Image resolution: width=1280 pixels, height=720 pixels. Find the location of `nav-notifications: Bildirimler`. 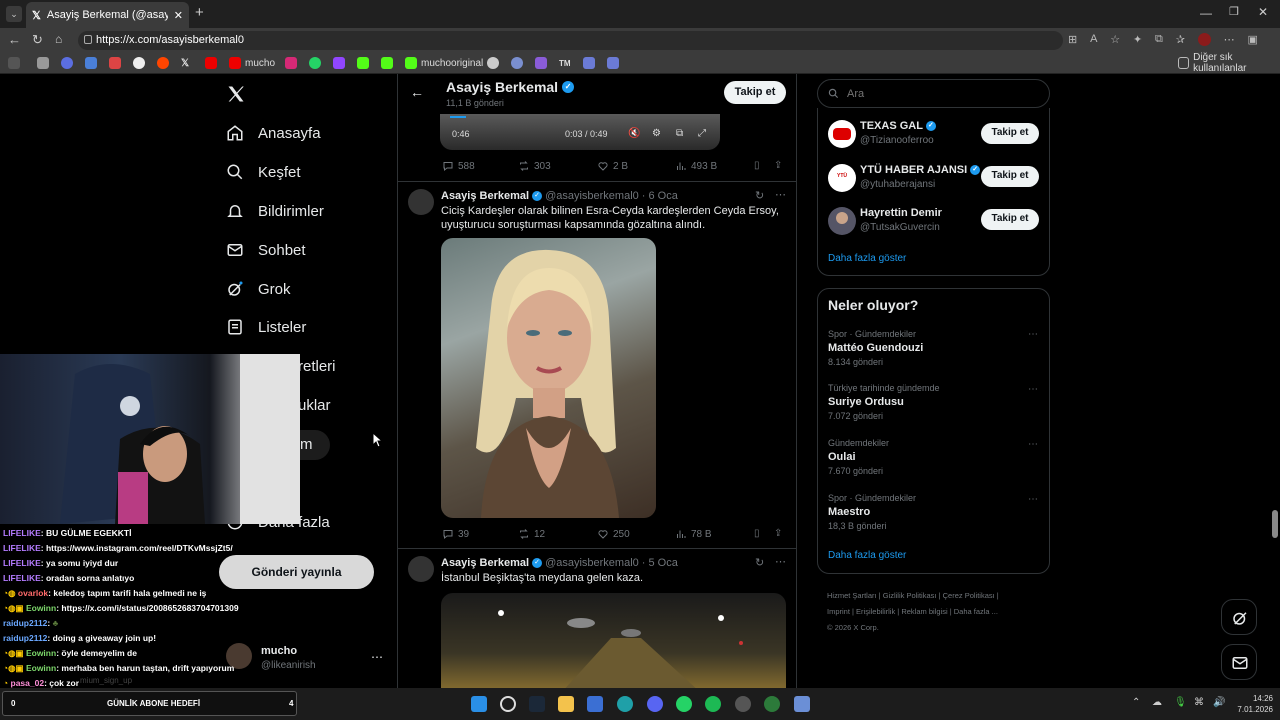

nav-notifications: Bildirimler is located at coordinates (275, 211).